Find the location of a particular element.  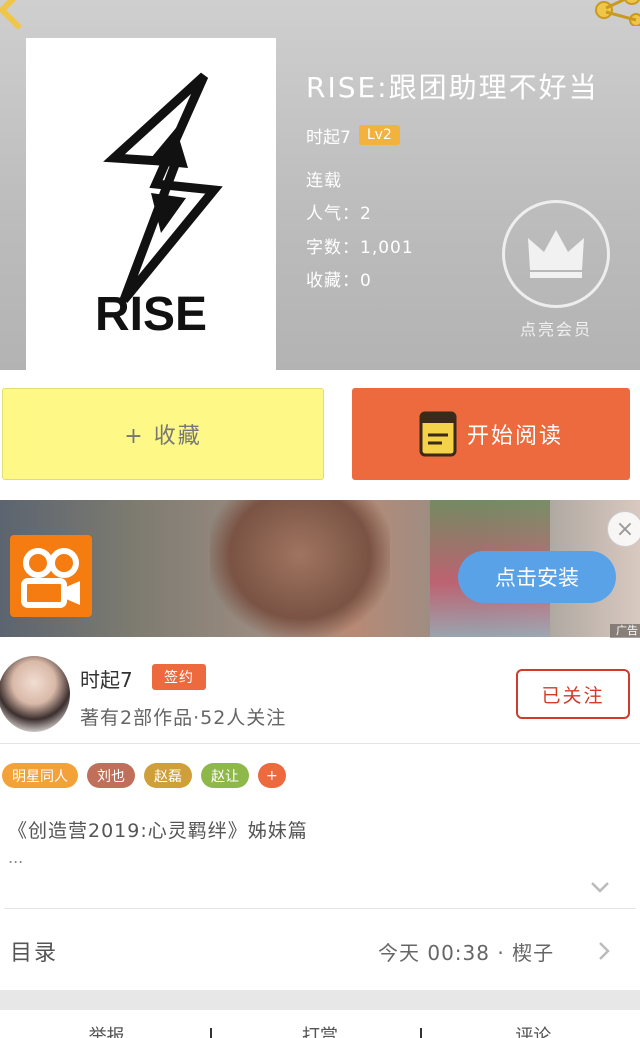

author-stats: 著有2部作品·52人关注 is located at coordinates (183, 718).